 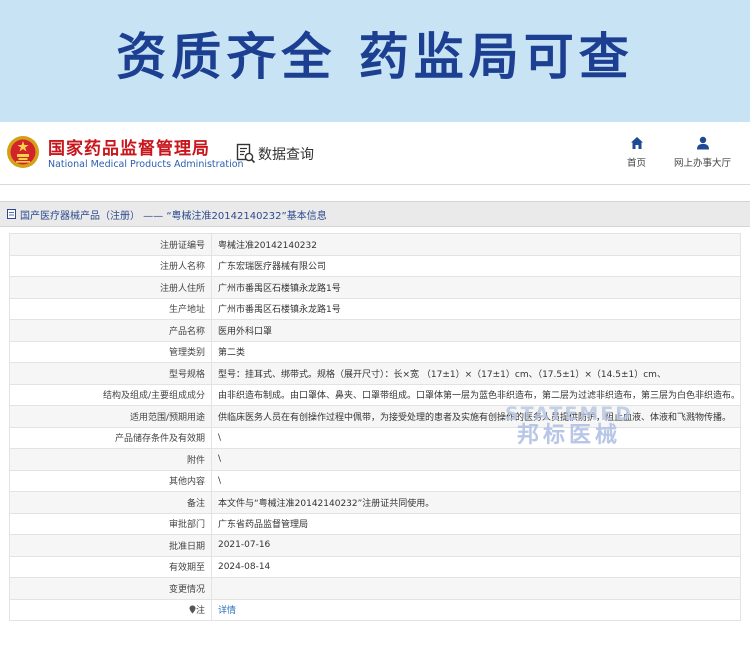 I want to click on org-name-english: National Medical Products Administration, so click(x=146, y=164).